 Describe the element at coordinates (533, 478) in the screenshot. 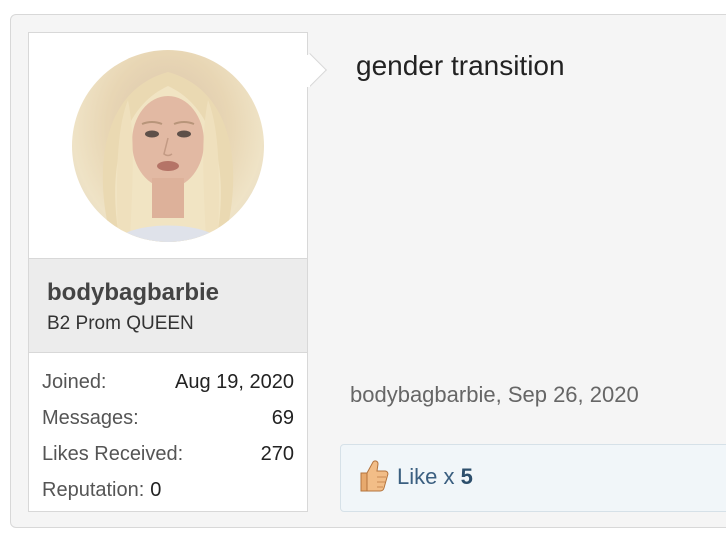

I see `likes-summary: Like x 5` at that location.